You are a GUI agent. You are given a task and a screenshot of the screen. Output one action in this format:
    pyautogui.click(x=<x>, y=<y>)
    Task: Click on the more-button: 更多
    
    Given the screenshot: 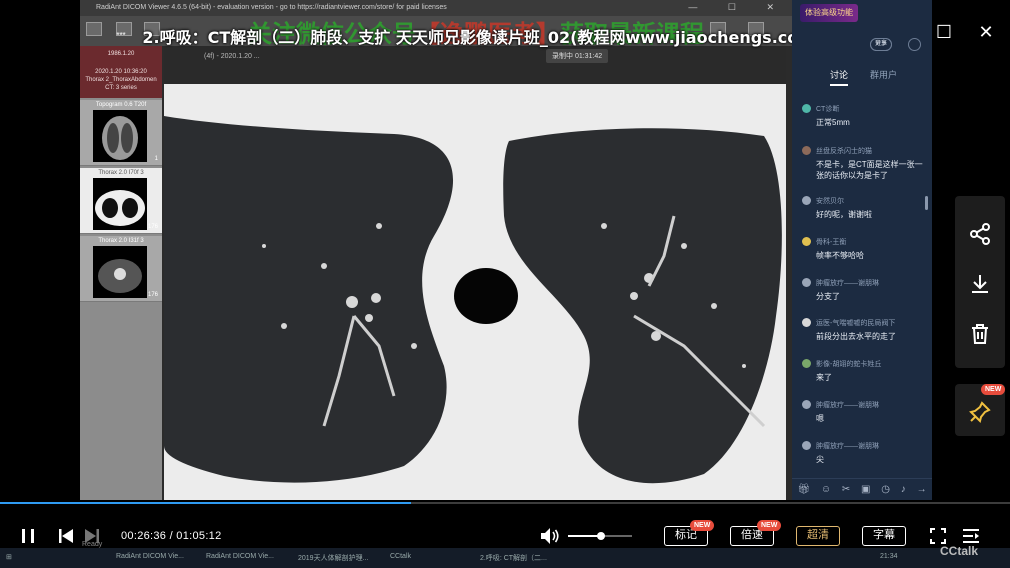 What is the action you would take?
    pyautogui.click(x=881, y=44)
    